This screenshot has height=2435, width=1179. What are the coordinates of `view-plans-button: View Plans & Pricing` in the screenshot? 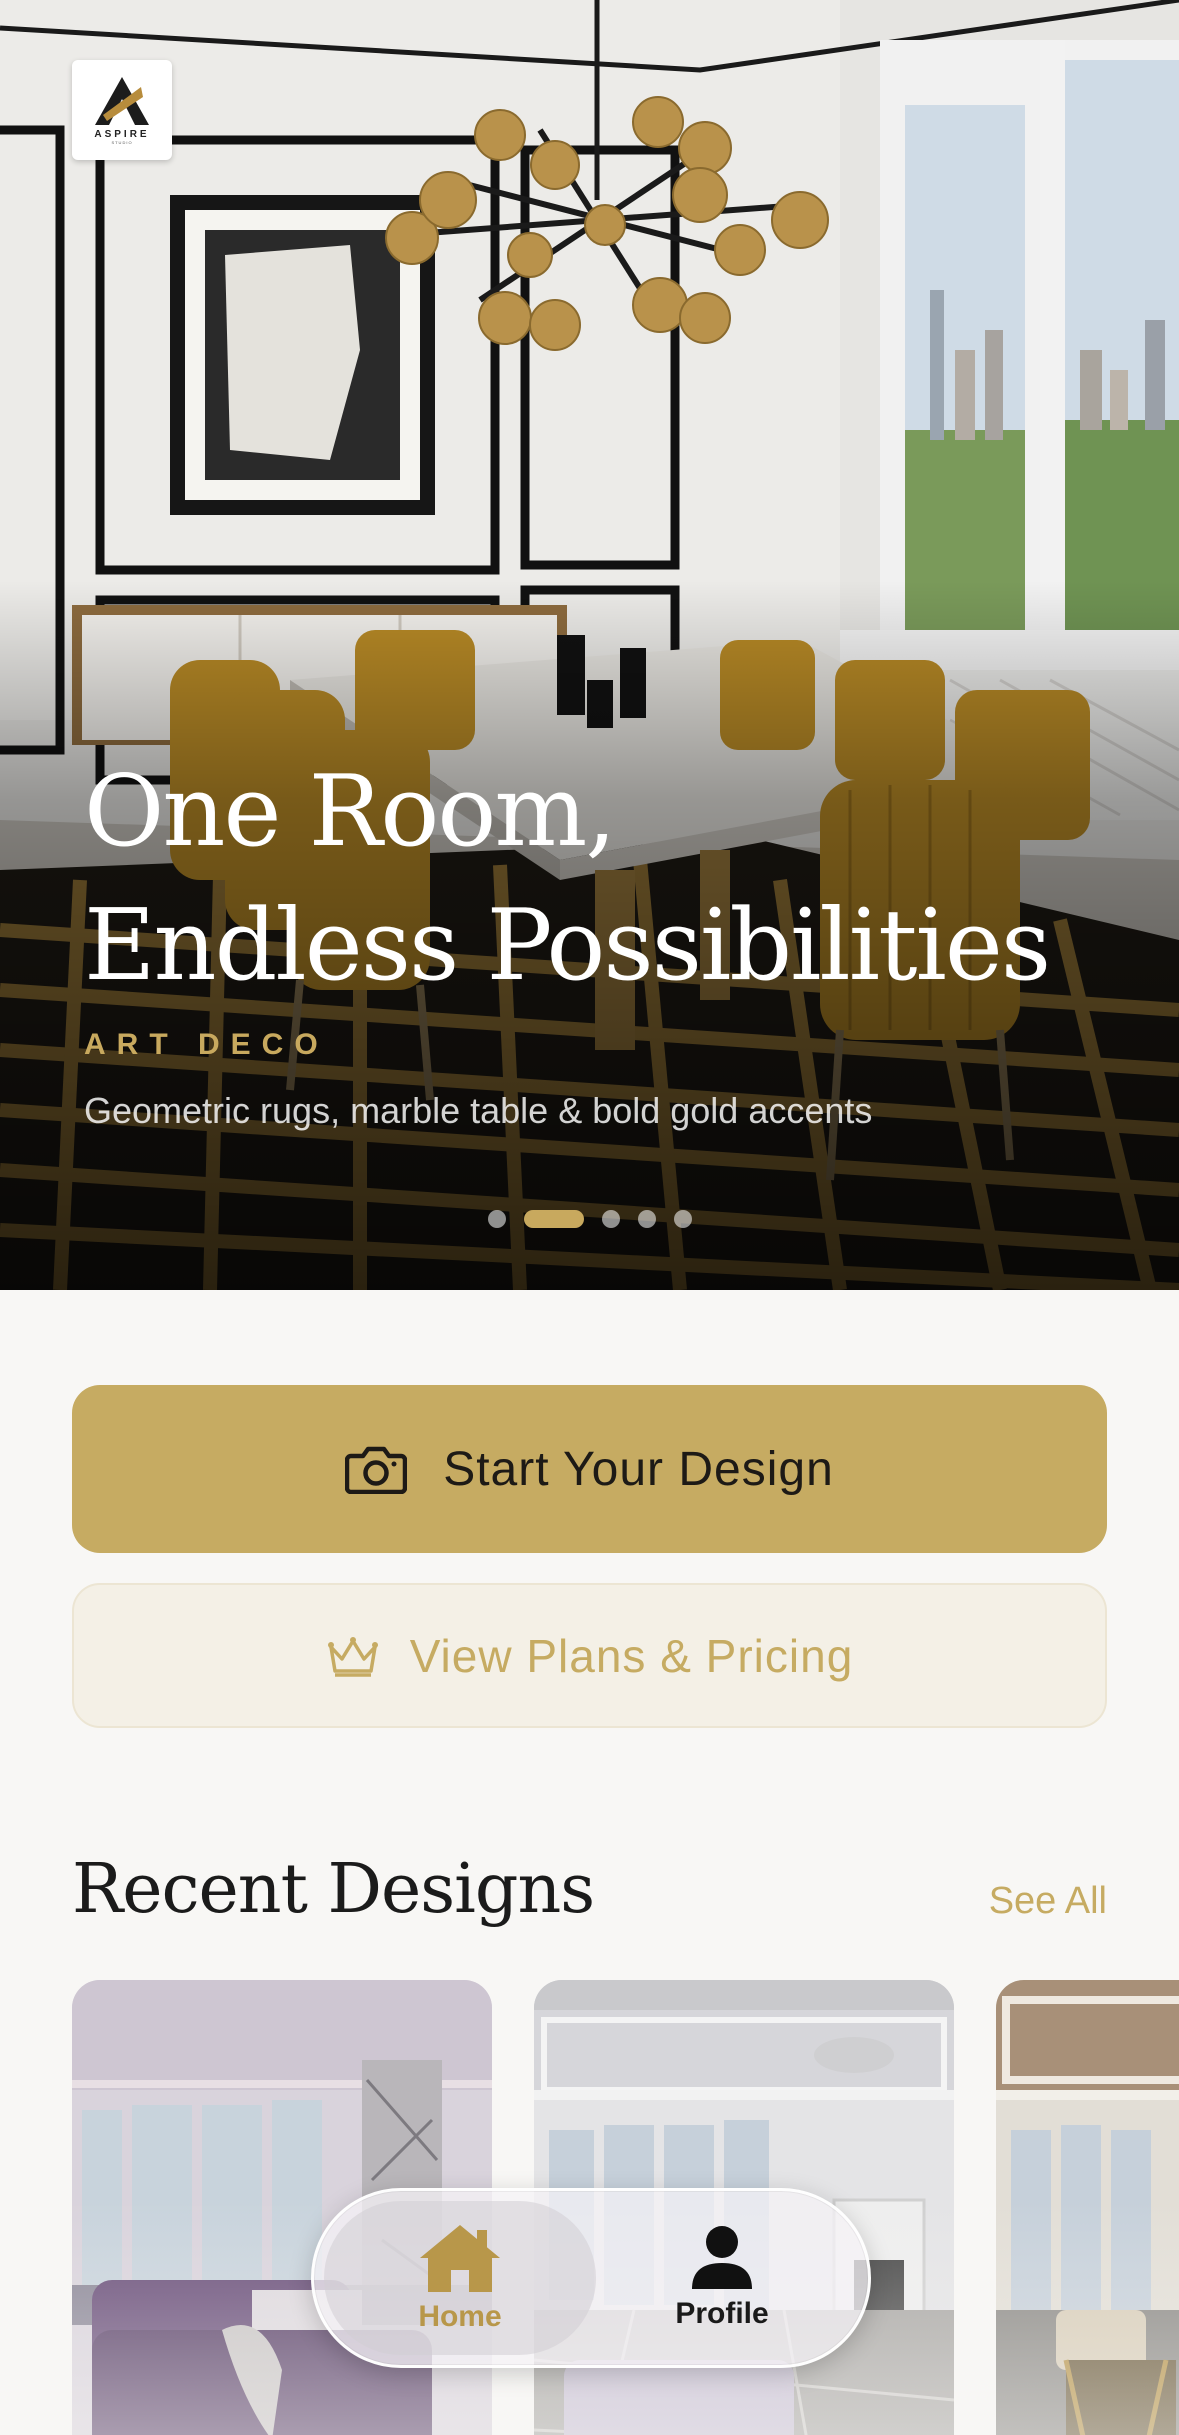 It's located at (589, 1655).